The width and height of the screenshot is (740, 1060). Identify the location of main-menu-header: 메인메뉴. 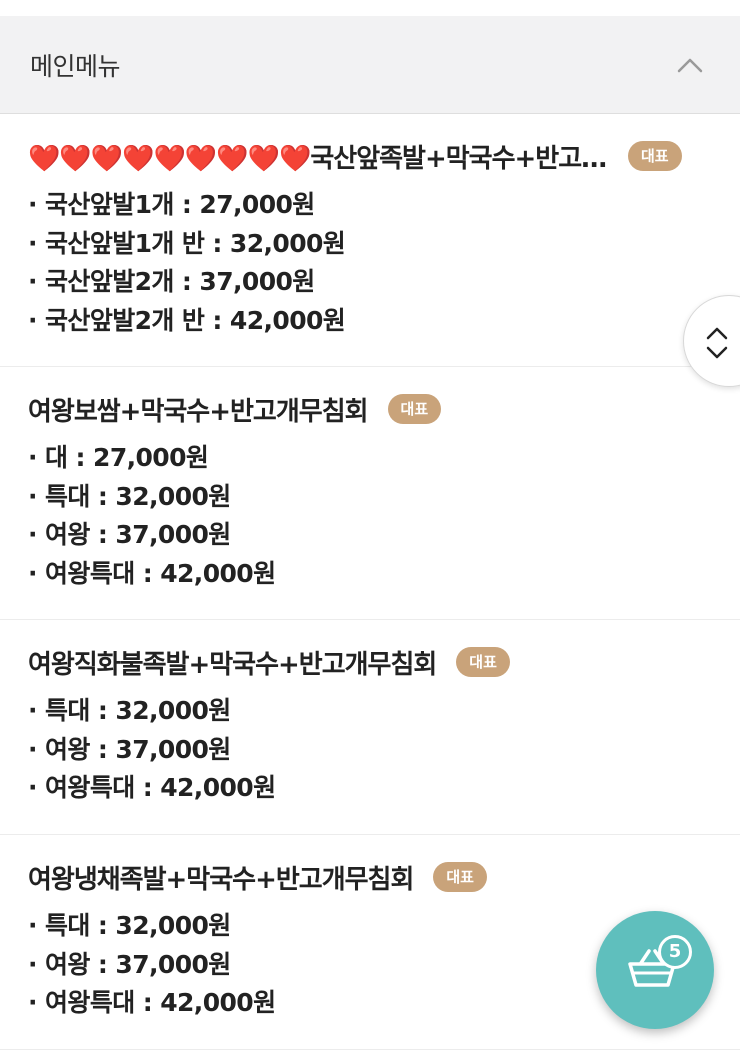
(370, 65).